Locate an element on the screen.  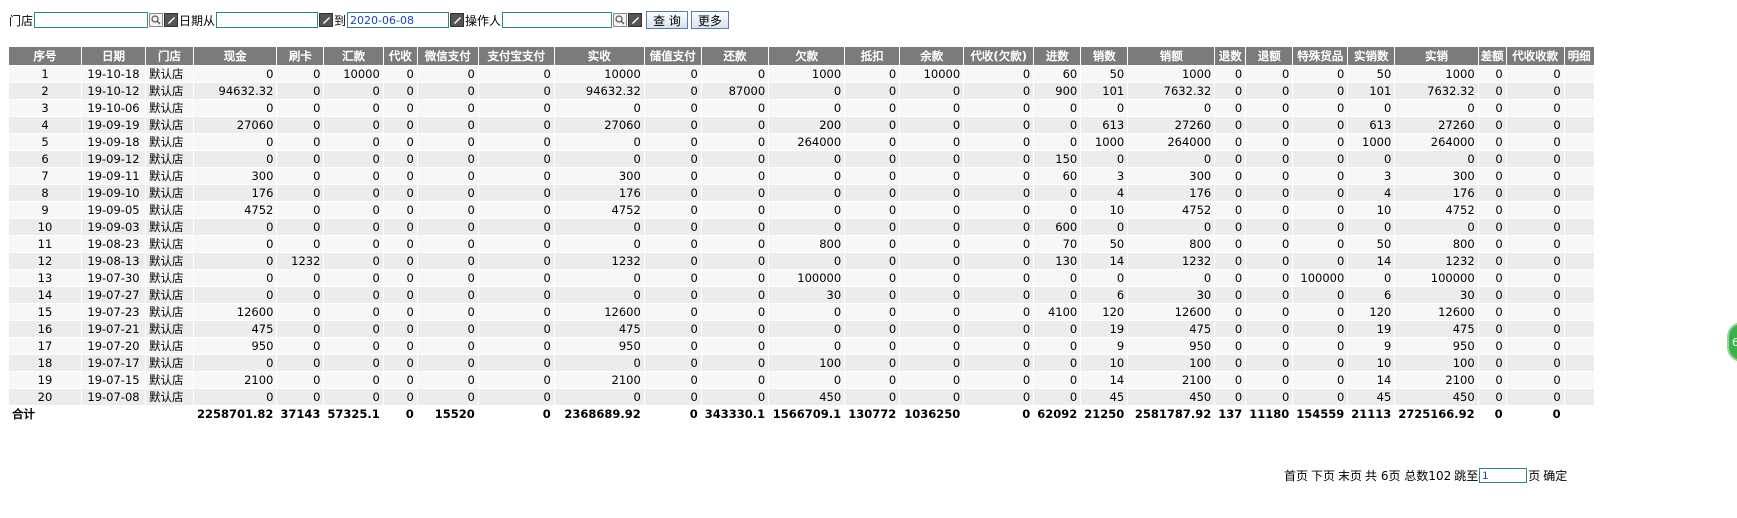
table-cell: 9 is located at coordinates (1104, 346).